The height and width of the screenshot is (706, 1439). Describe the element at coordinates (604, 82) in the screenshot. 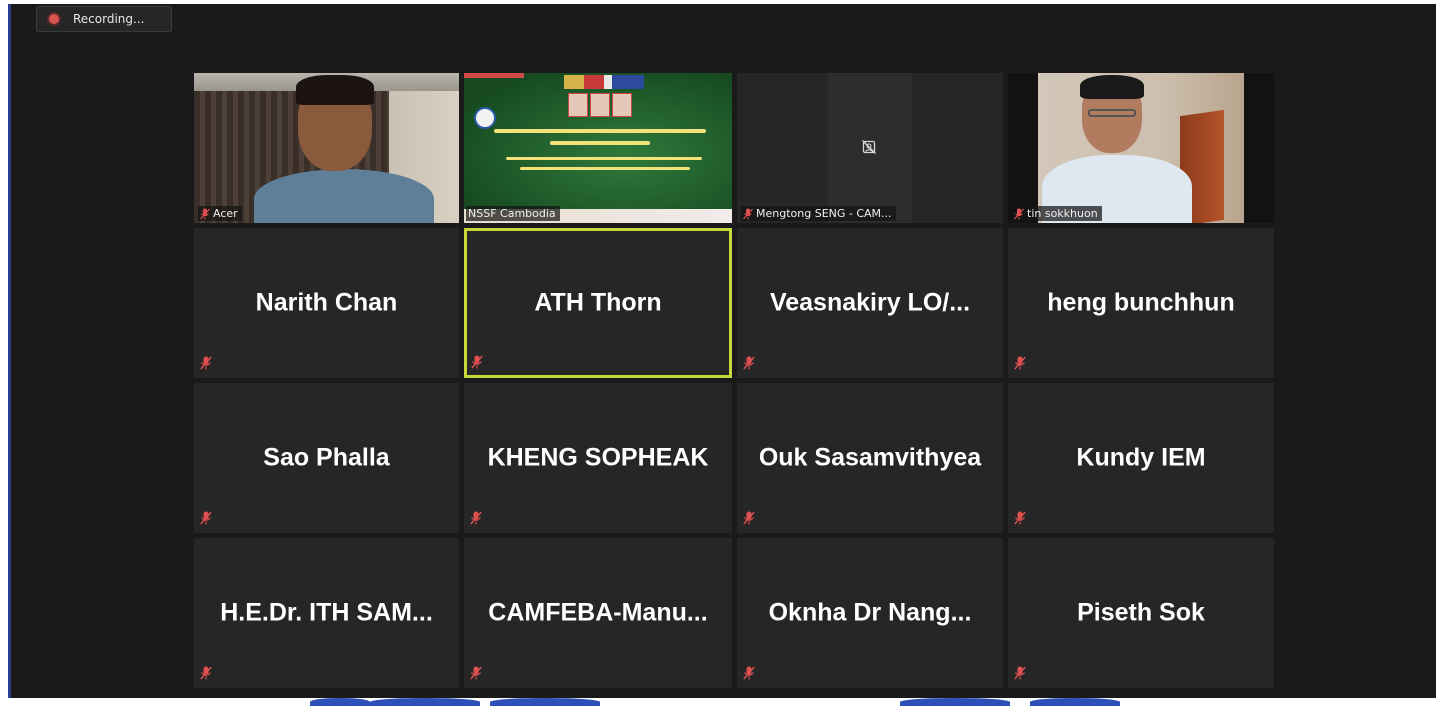

I see `banner-flags` at that location.